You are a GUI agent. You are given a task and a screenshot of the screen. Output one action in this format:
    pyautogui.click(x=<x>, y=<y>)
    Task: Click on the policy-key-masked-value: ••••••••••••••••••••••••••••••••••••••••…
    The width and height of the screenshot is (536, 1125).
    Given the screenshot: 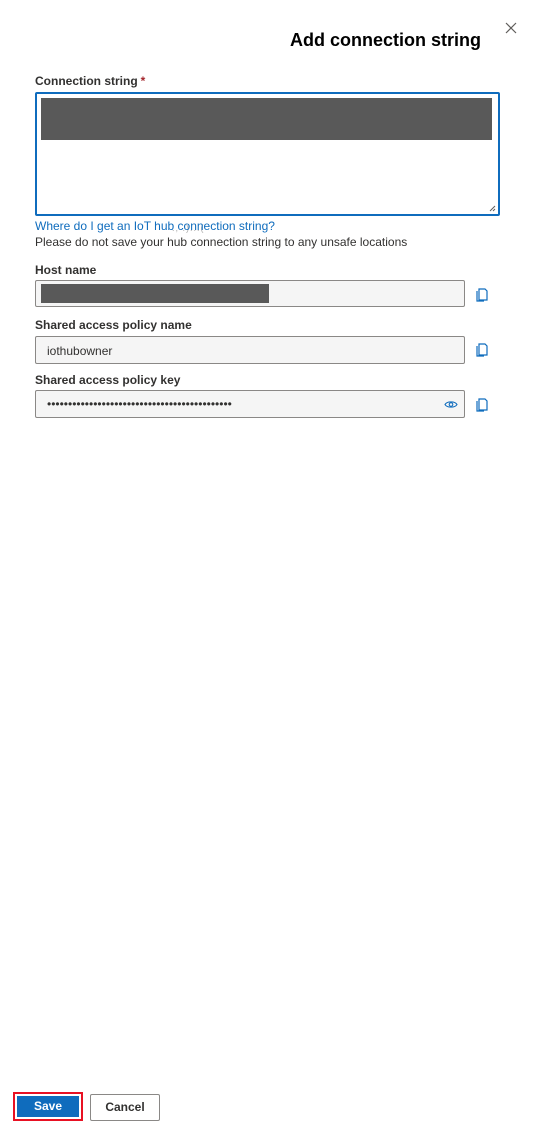 What is the action you would take?
    pyautogui.click(x=139, y=404)
    